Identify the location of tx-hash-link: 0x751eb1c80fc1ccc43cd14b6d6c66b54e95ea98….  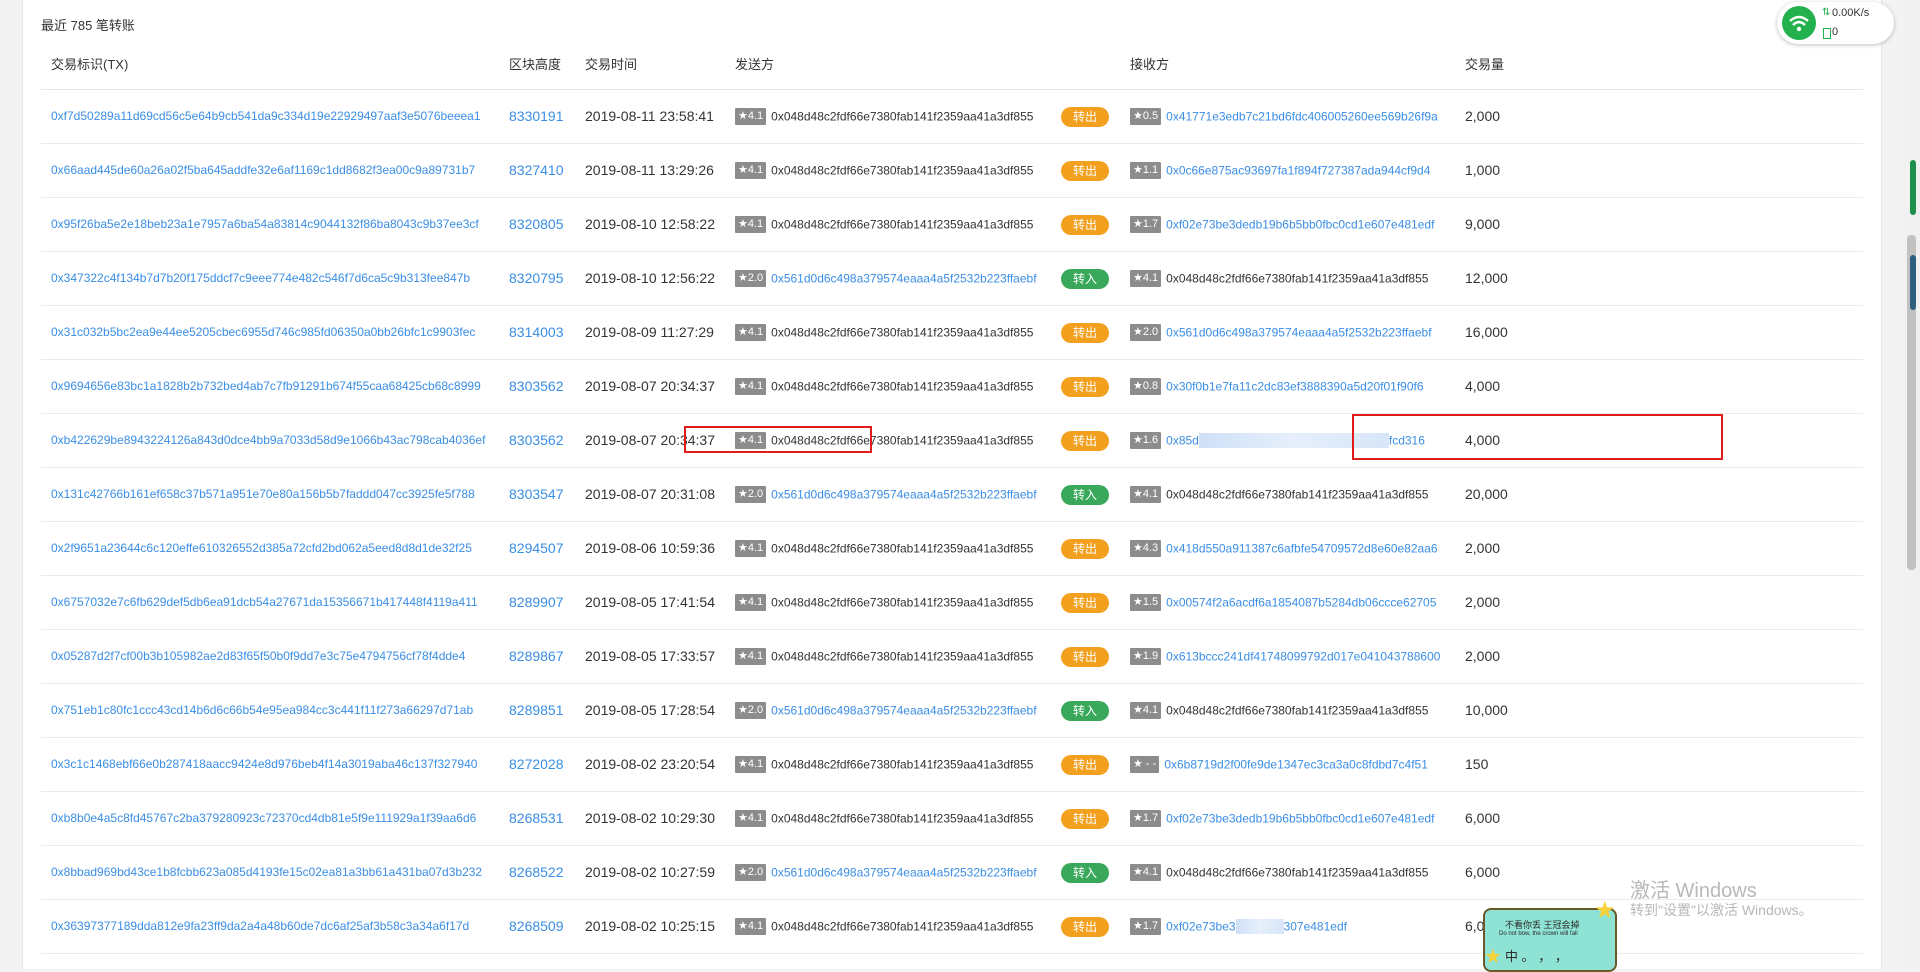
(262, 710).